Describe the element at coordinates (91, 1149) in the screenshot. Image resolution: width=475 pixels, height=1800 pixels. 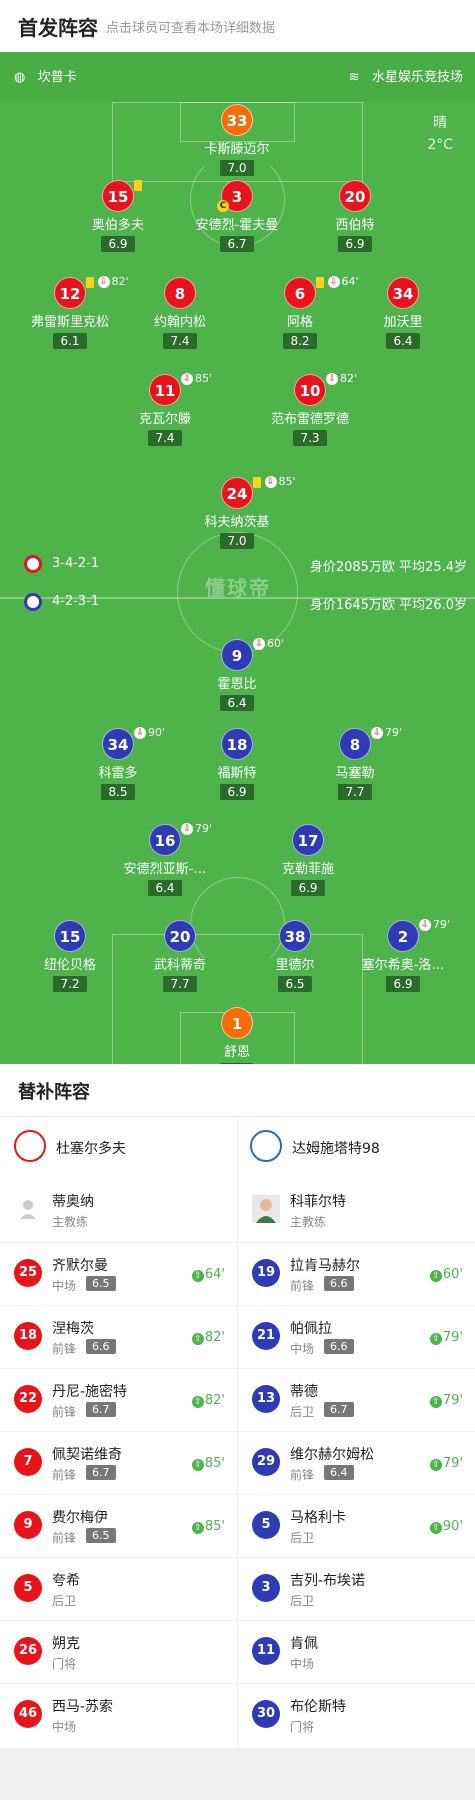
I see `home-team-name: 杜塞尔多夫` at that location.